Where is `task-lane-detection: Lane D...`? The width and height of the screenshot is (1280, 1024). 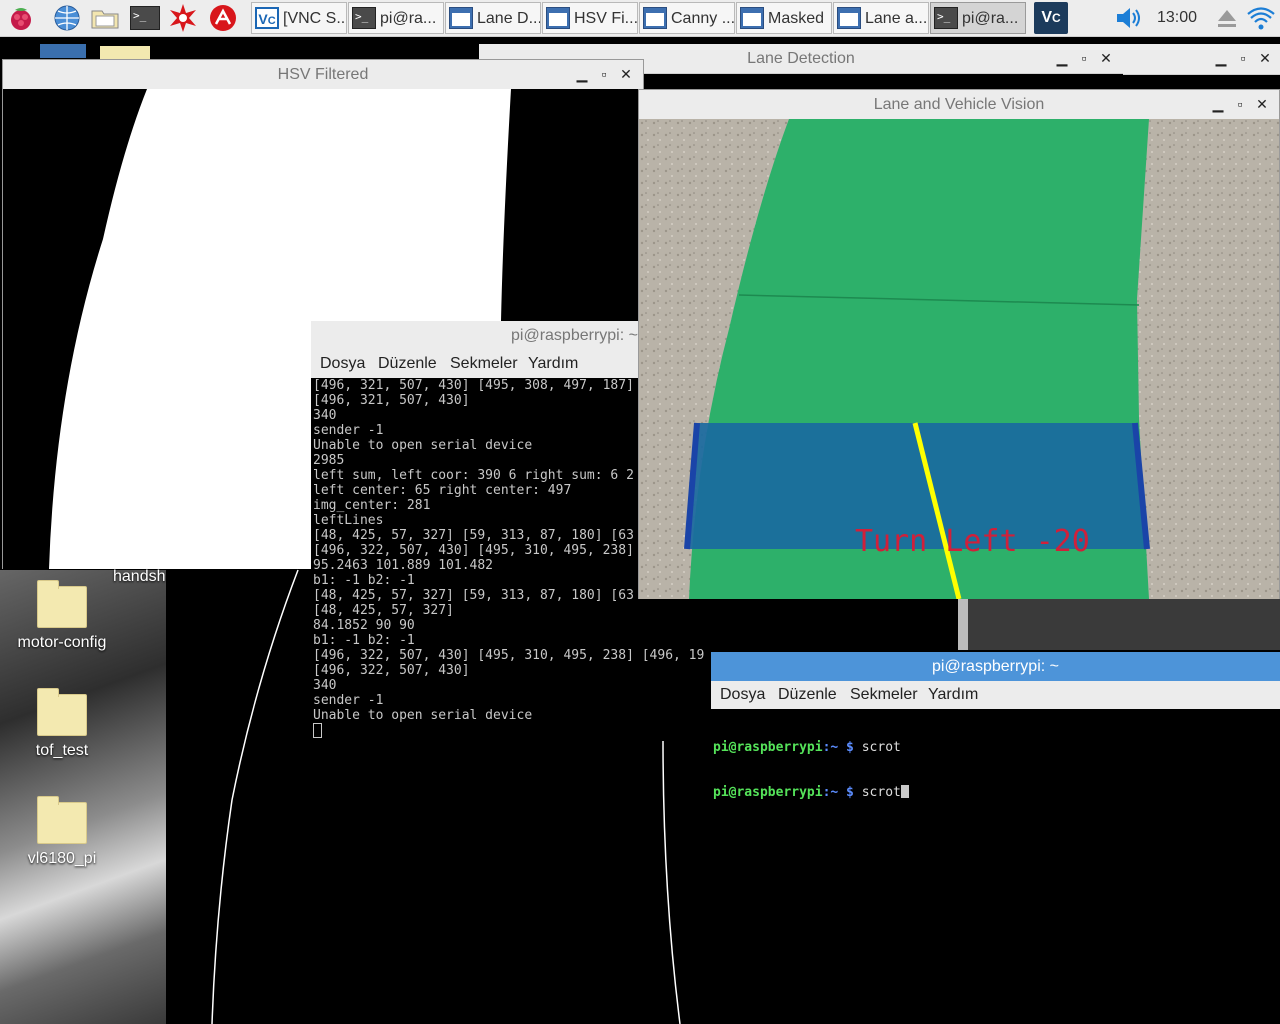 task-lane-detection: Lane D... is located at coordinates (493, 18).